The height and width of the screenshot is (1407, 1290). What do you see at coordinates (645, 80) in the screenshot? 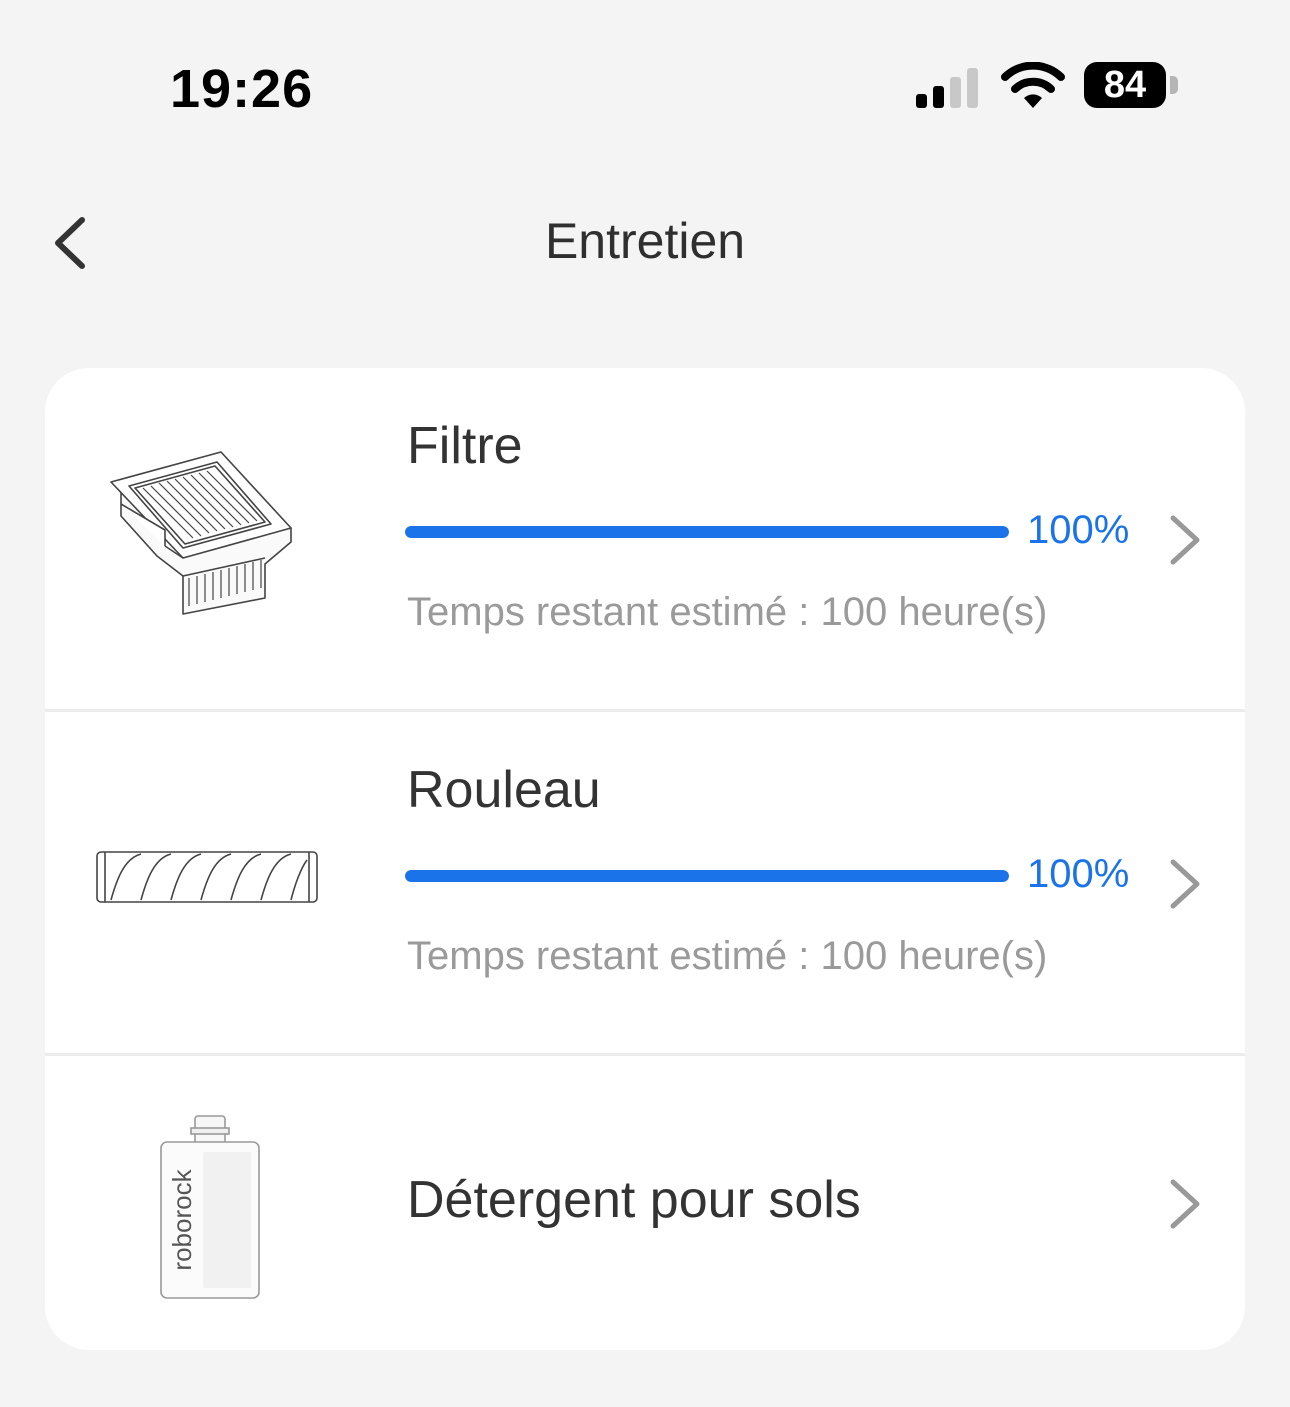
I see `status-bar: 19:26 84` at bounding box center [645, 80].